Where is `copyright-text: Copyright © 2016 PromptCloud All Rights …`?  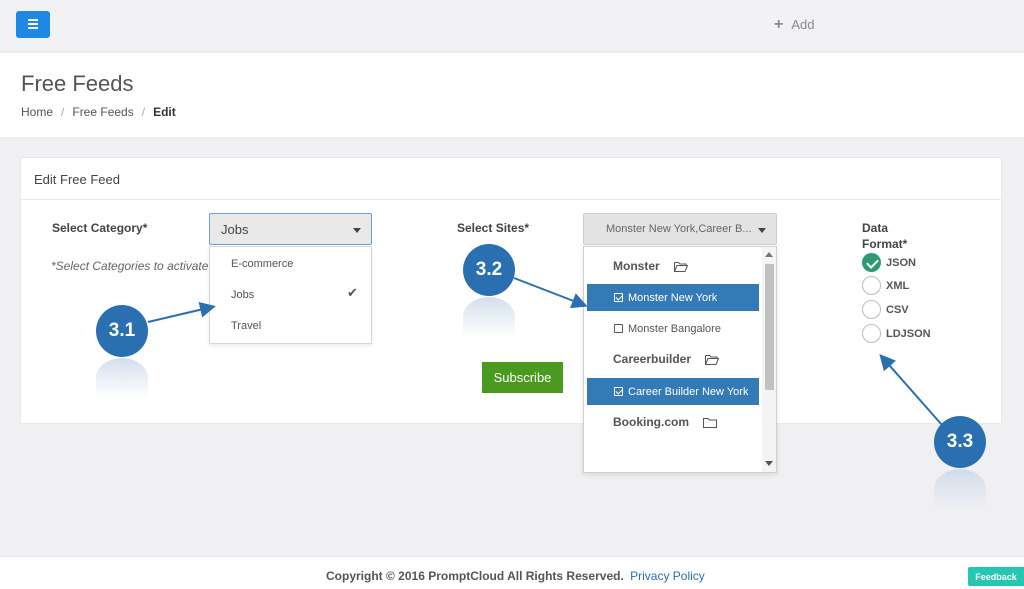
copyright-text: Copyright © 2016 PromptCloud All Rights … is located at coordinates (515, 576).